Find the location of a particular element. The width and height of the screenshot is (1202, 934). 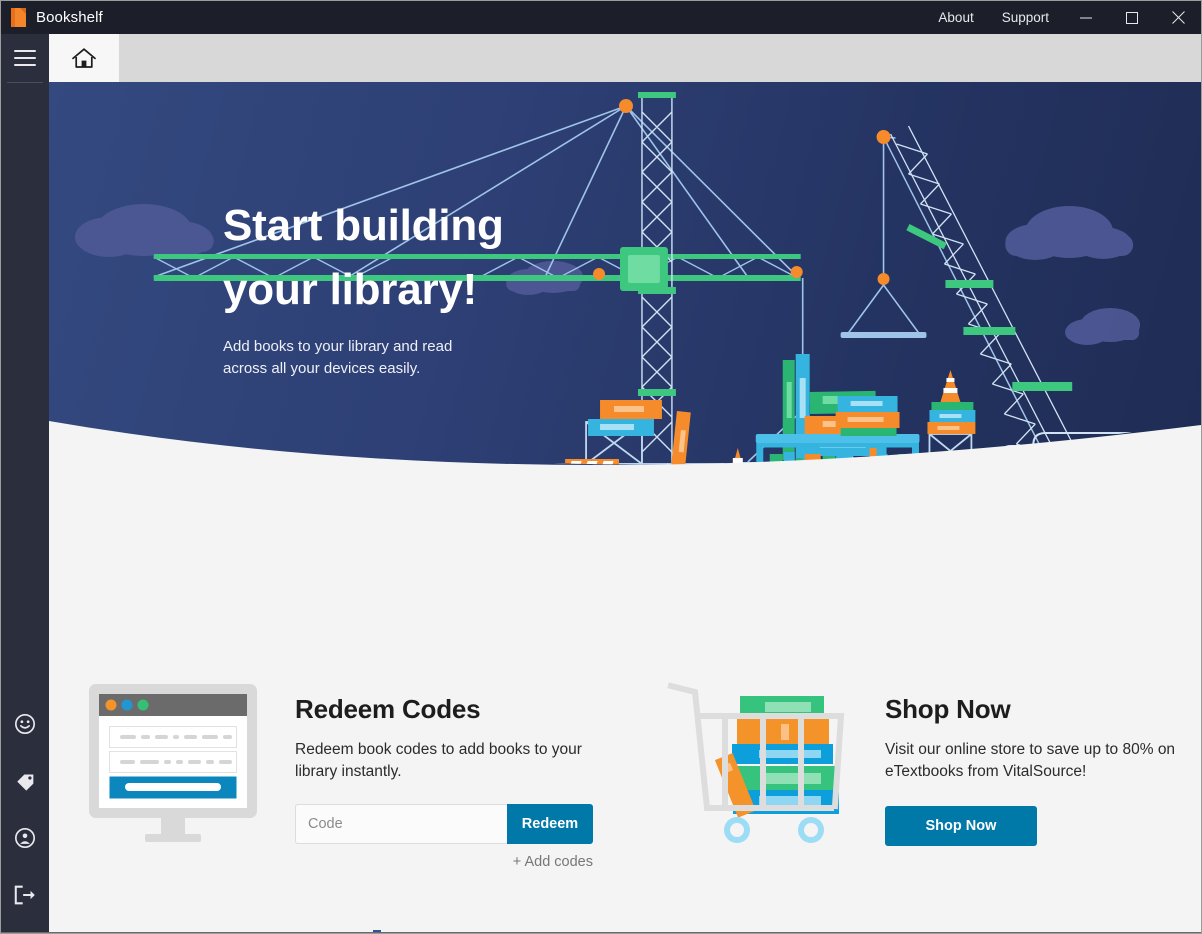

maximize-icon is located at coordinates (1132, 17).